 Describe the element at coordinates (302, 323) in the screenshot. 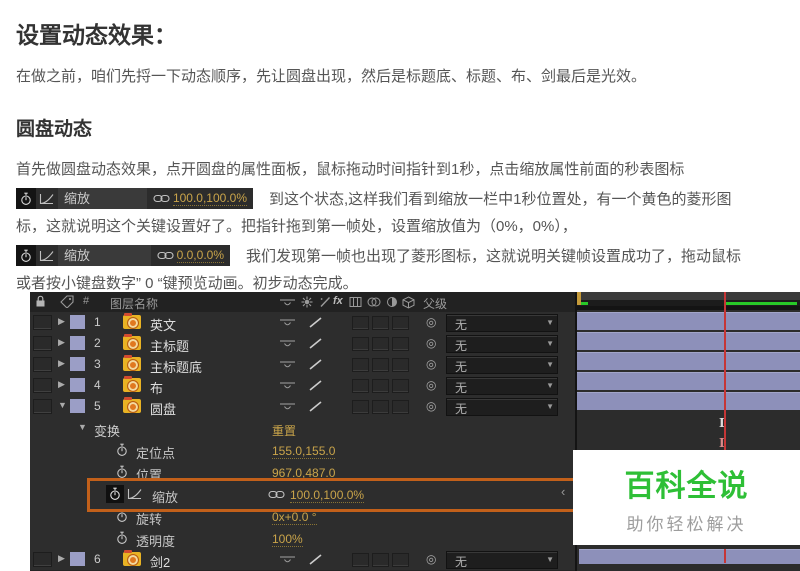

I see `layer-row-1: 1 英文 无` at that location.